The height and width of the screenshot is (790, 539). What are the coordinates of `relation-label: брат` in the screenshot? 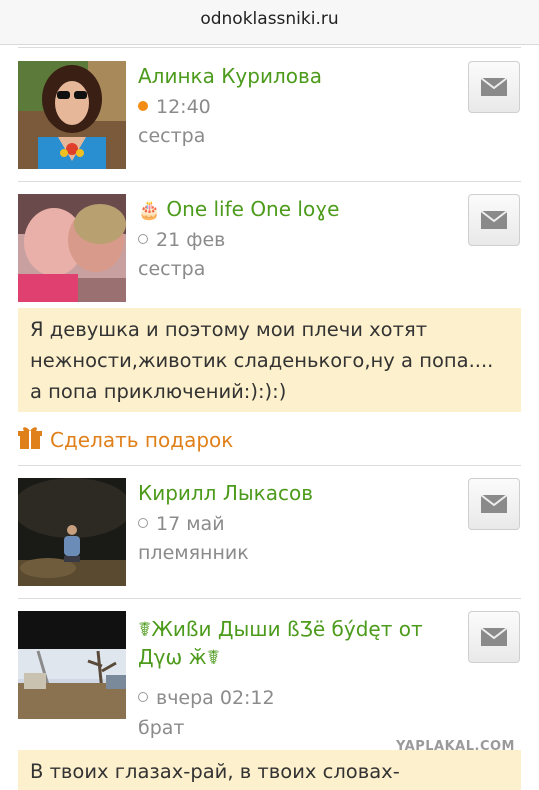 It's located at (161, 728).